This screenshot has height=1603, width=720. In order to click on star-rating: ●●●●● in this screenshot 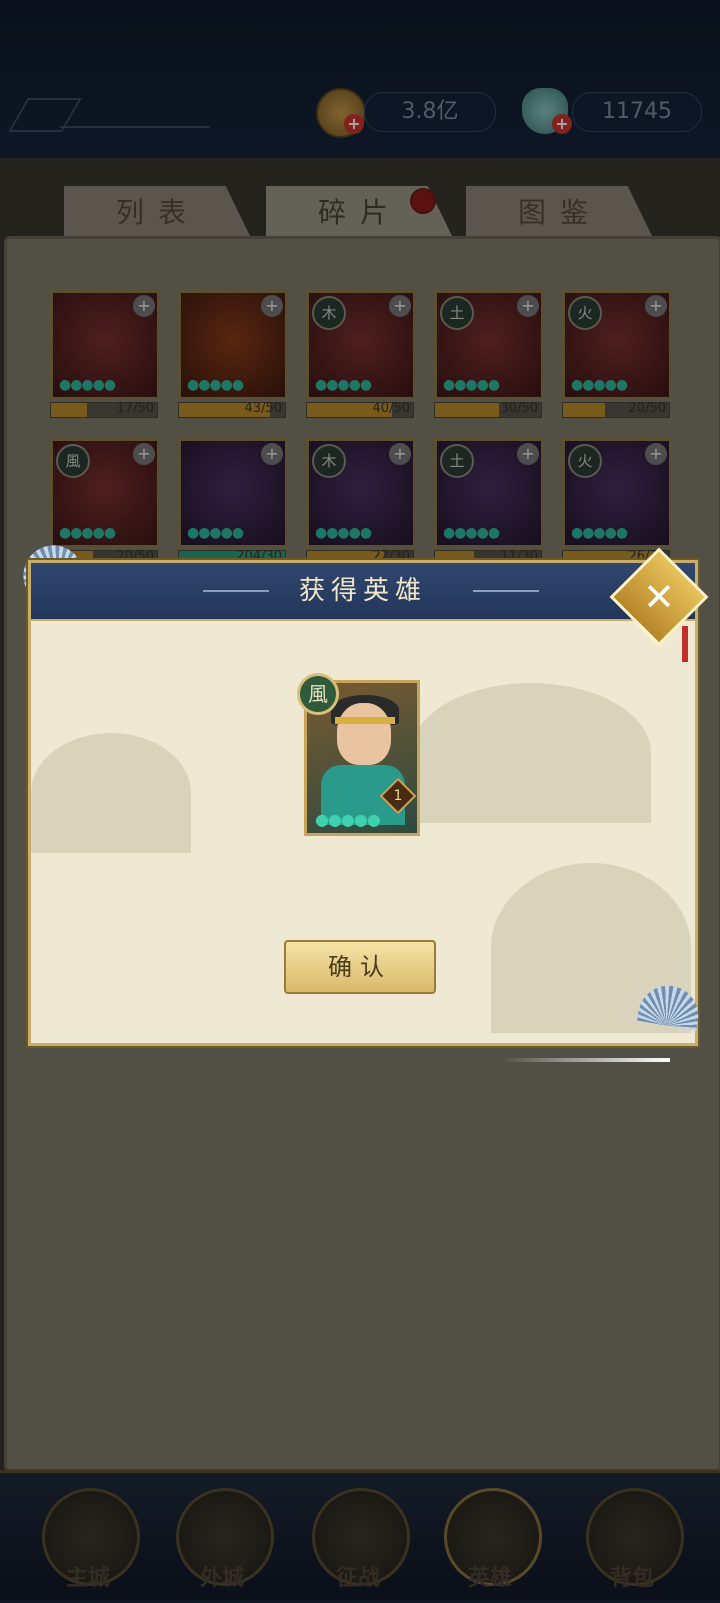, I will do `click(348, 819)`.